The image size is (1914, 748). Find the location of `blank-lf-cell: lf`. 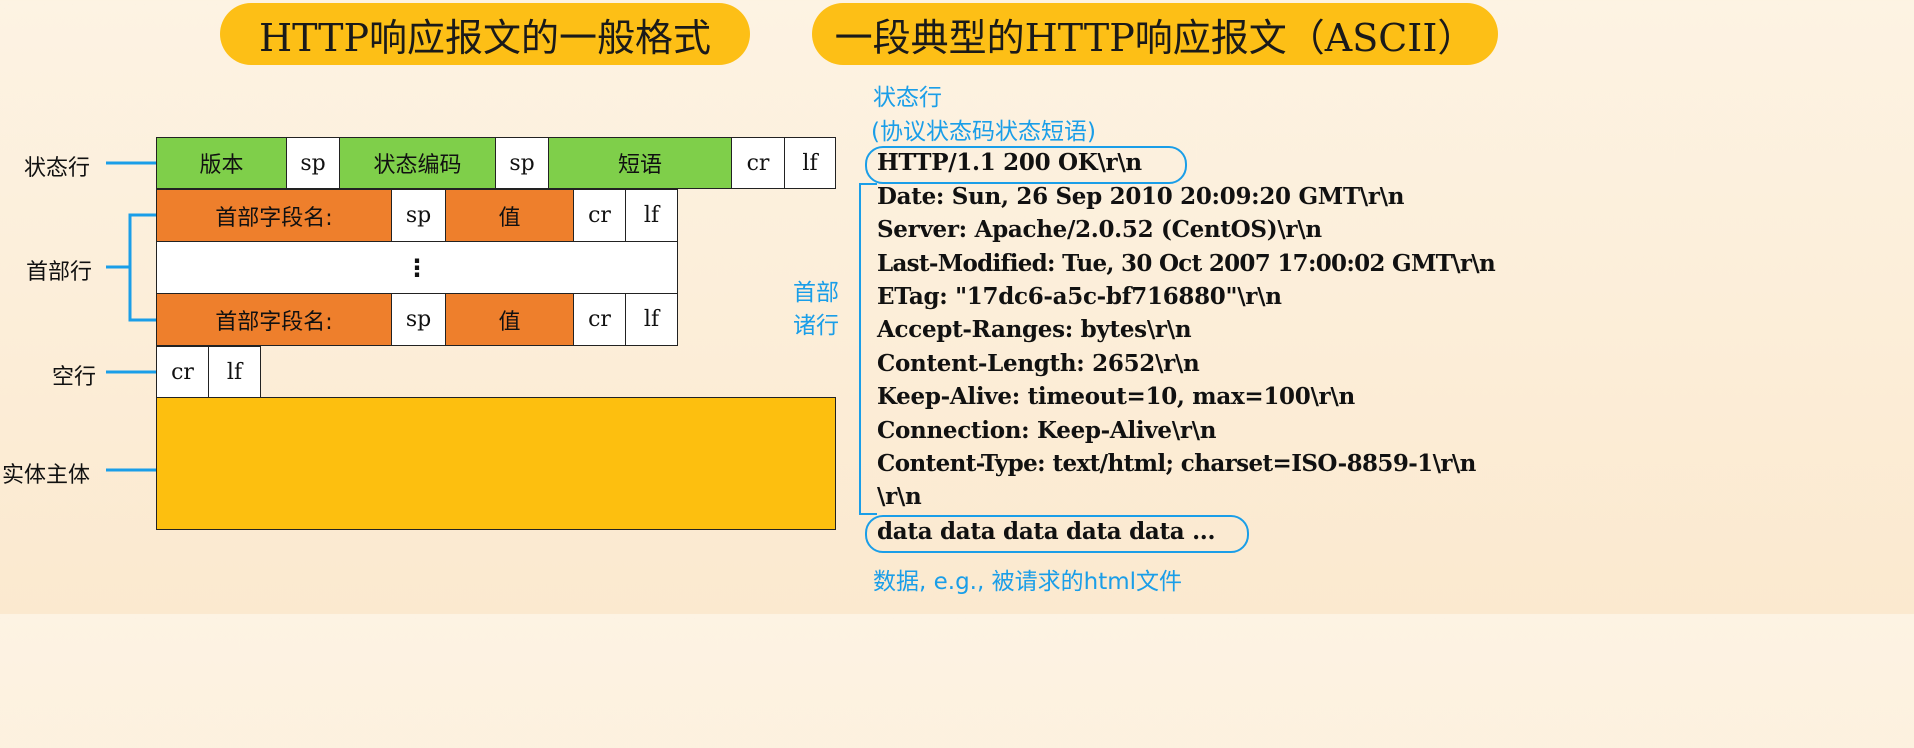

blank-lf-cell: lf is located at coordinates (234, 372).